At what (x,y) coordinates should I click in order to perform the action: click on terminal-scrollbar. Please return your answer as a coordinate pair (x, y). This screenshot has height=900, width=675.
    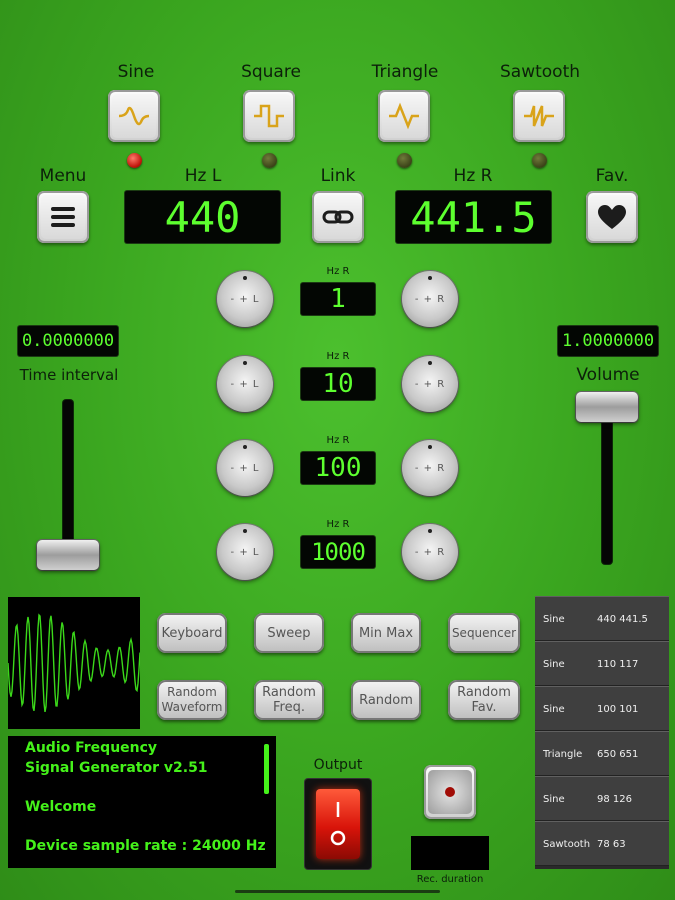
    Looking at the image, I should click on (266, 769).